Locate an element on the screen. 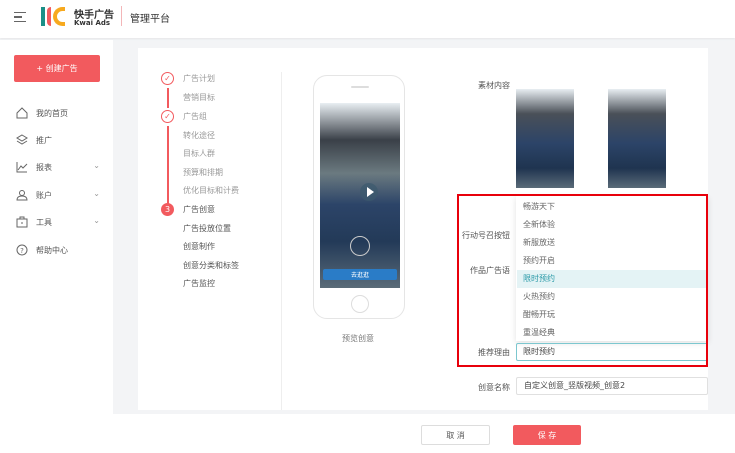 The width and height of the screenshot is (735, 453). layers-icon is located at coordinates (22, 139).